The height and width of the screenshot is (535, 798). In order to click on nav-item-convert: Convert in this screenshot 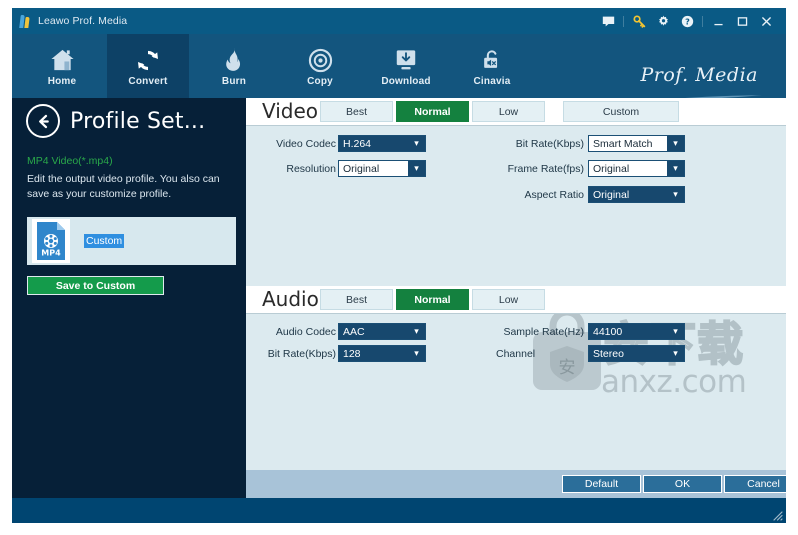, I will do `click(148, 66)`.